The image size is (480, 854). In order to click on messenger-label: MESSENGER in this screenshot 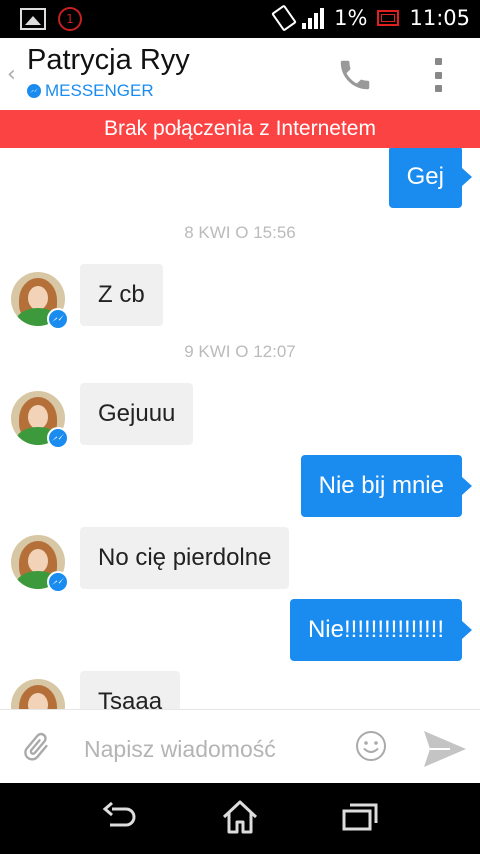, I will do `click(90, 91)`.